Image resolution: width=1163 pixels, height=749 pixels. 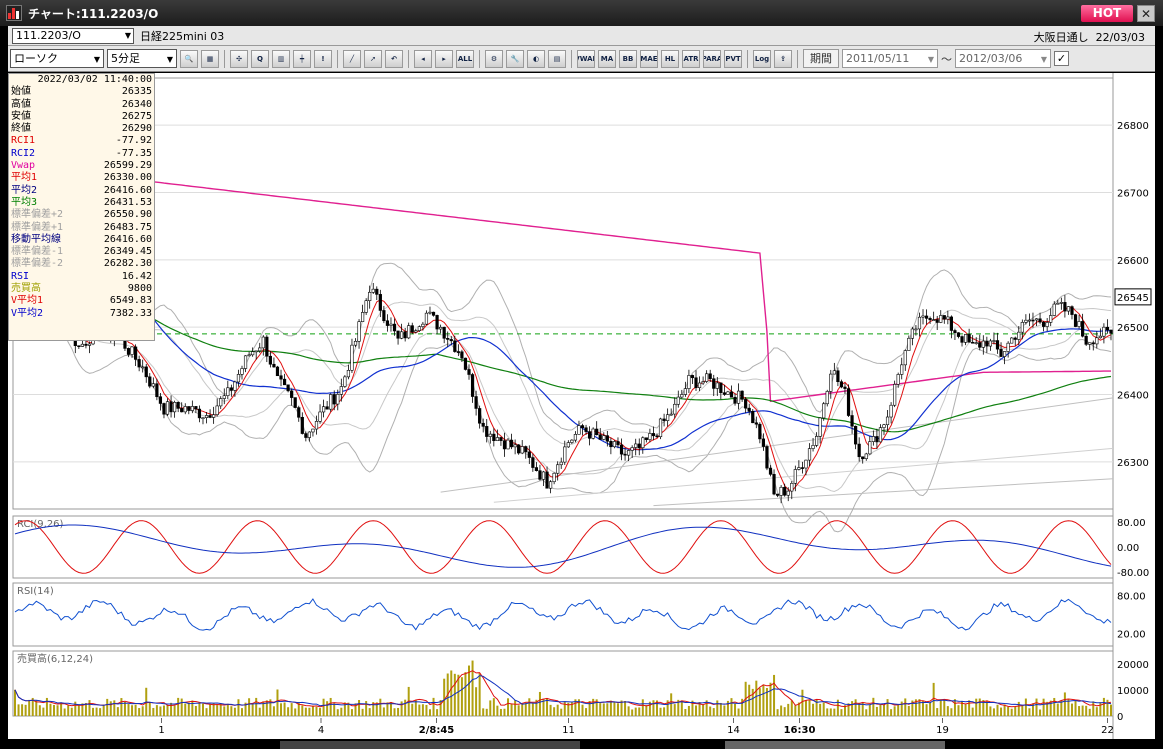 What do you see at coordinates (536, 58) in the screenshot?
I see `palette-button: ◐` at bounding box center [536, 58].